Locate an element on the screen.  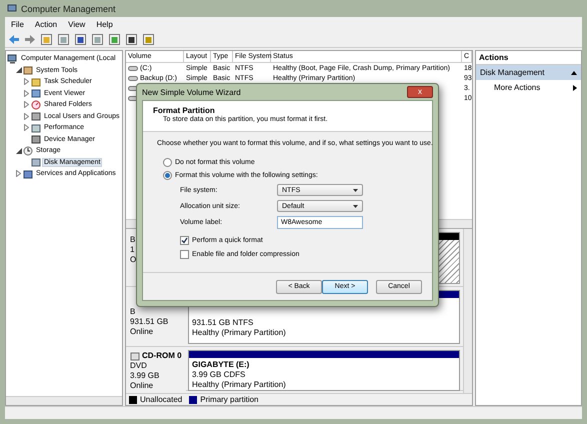
disk-info: 3.99 GB is located at coordinates (145, 376).